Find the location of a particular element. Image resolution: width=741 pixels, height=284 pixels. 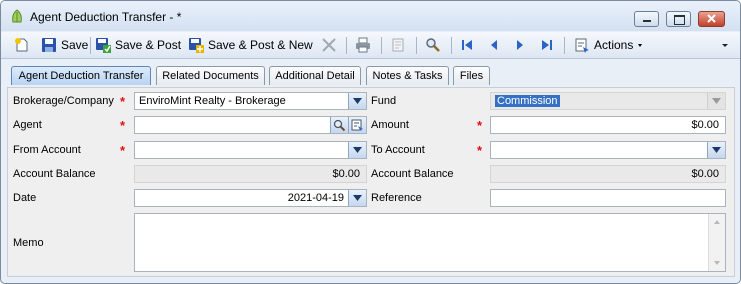

tab-related-documents: Related Documents is located at coordinates (210, 75).